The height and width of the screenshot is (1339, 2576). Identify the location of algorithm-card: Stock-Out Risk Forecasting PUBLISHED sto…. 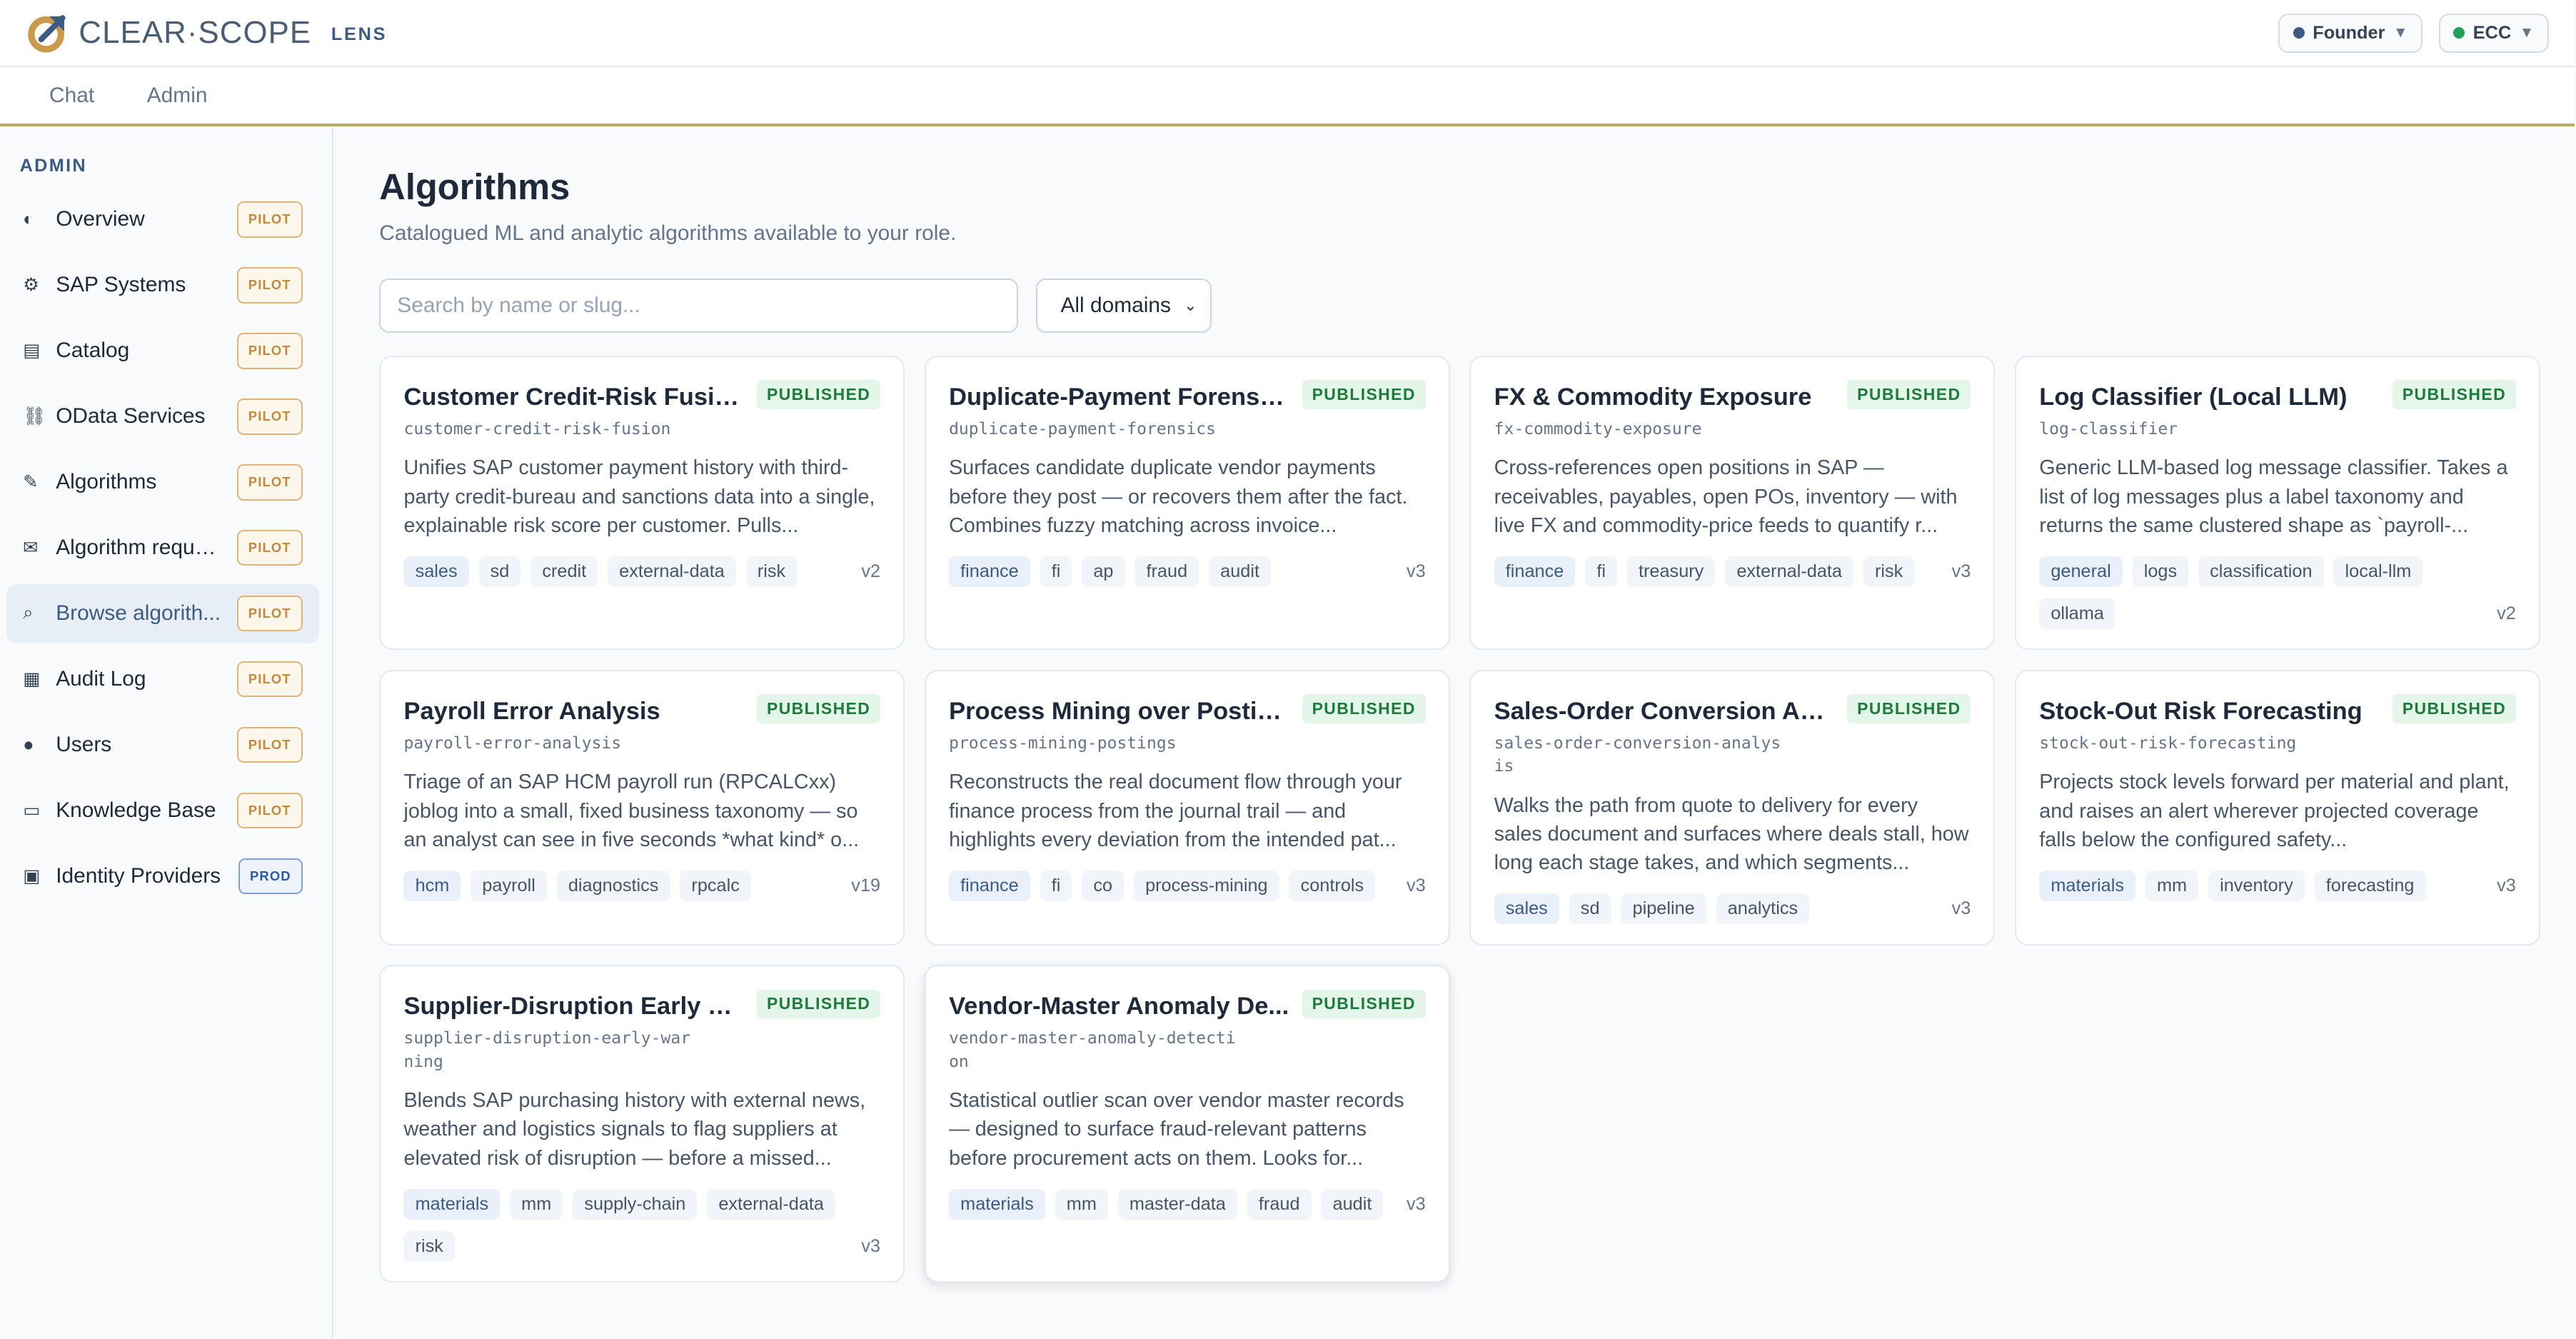
(2278, 807).